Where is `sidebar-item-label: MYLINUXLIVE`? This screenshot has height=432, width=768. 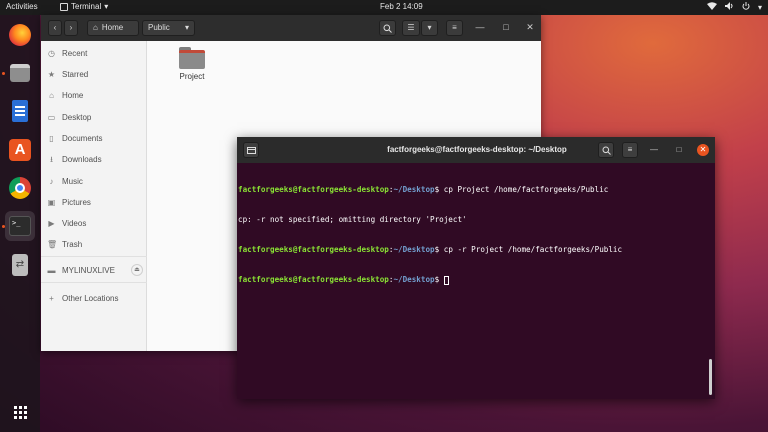
sidebar-item-label: MYLINUXLIVE is located at coordinates (88, 270).